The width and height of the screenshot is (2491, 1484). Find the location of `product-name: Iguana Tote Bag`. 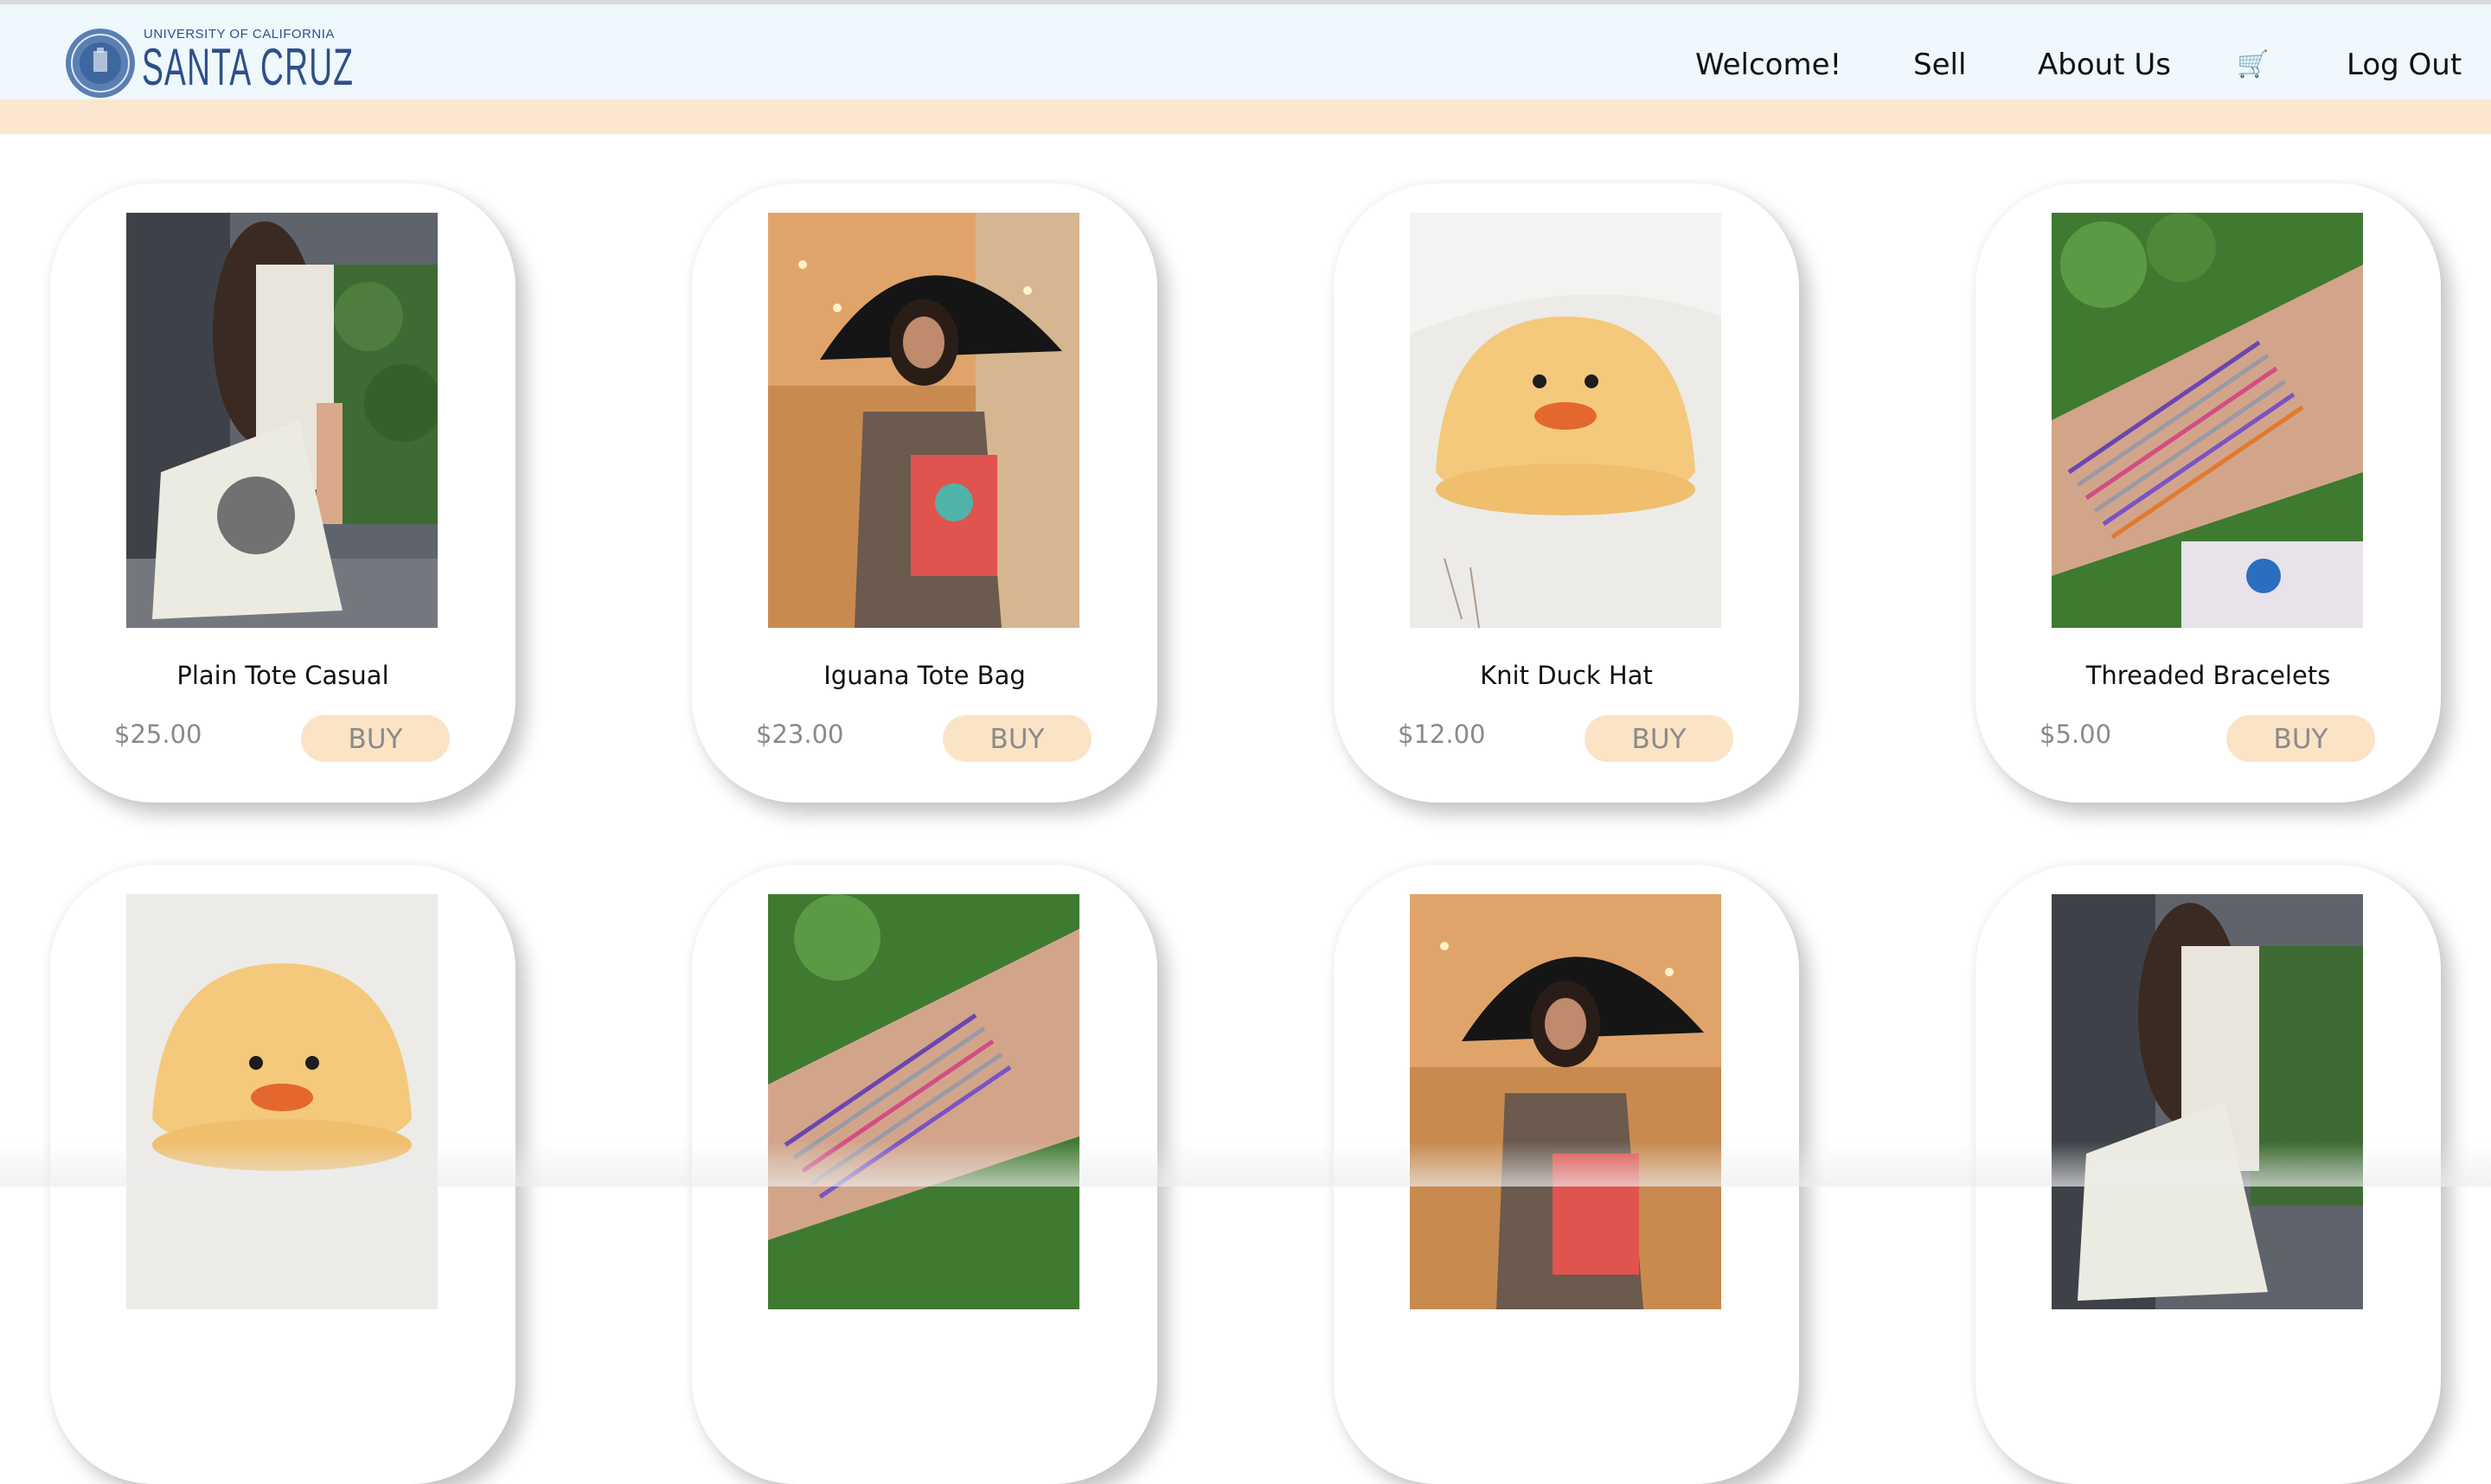

product-name: Iguana Tote Bag is located at coordinates (925, 676).